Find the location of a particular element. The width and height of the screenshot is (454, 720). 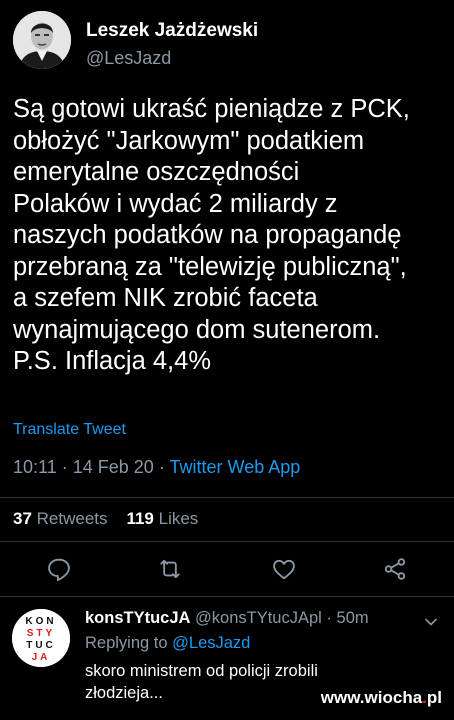

like-button is located at coordinates (284, 569).